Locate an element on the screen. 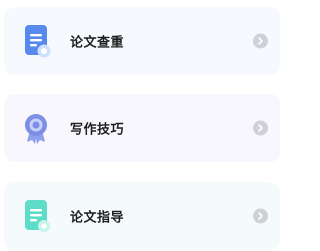  award-badge-icon is located at coordinates (36, 128).